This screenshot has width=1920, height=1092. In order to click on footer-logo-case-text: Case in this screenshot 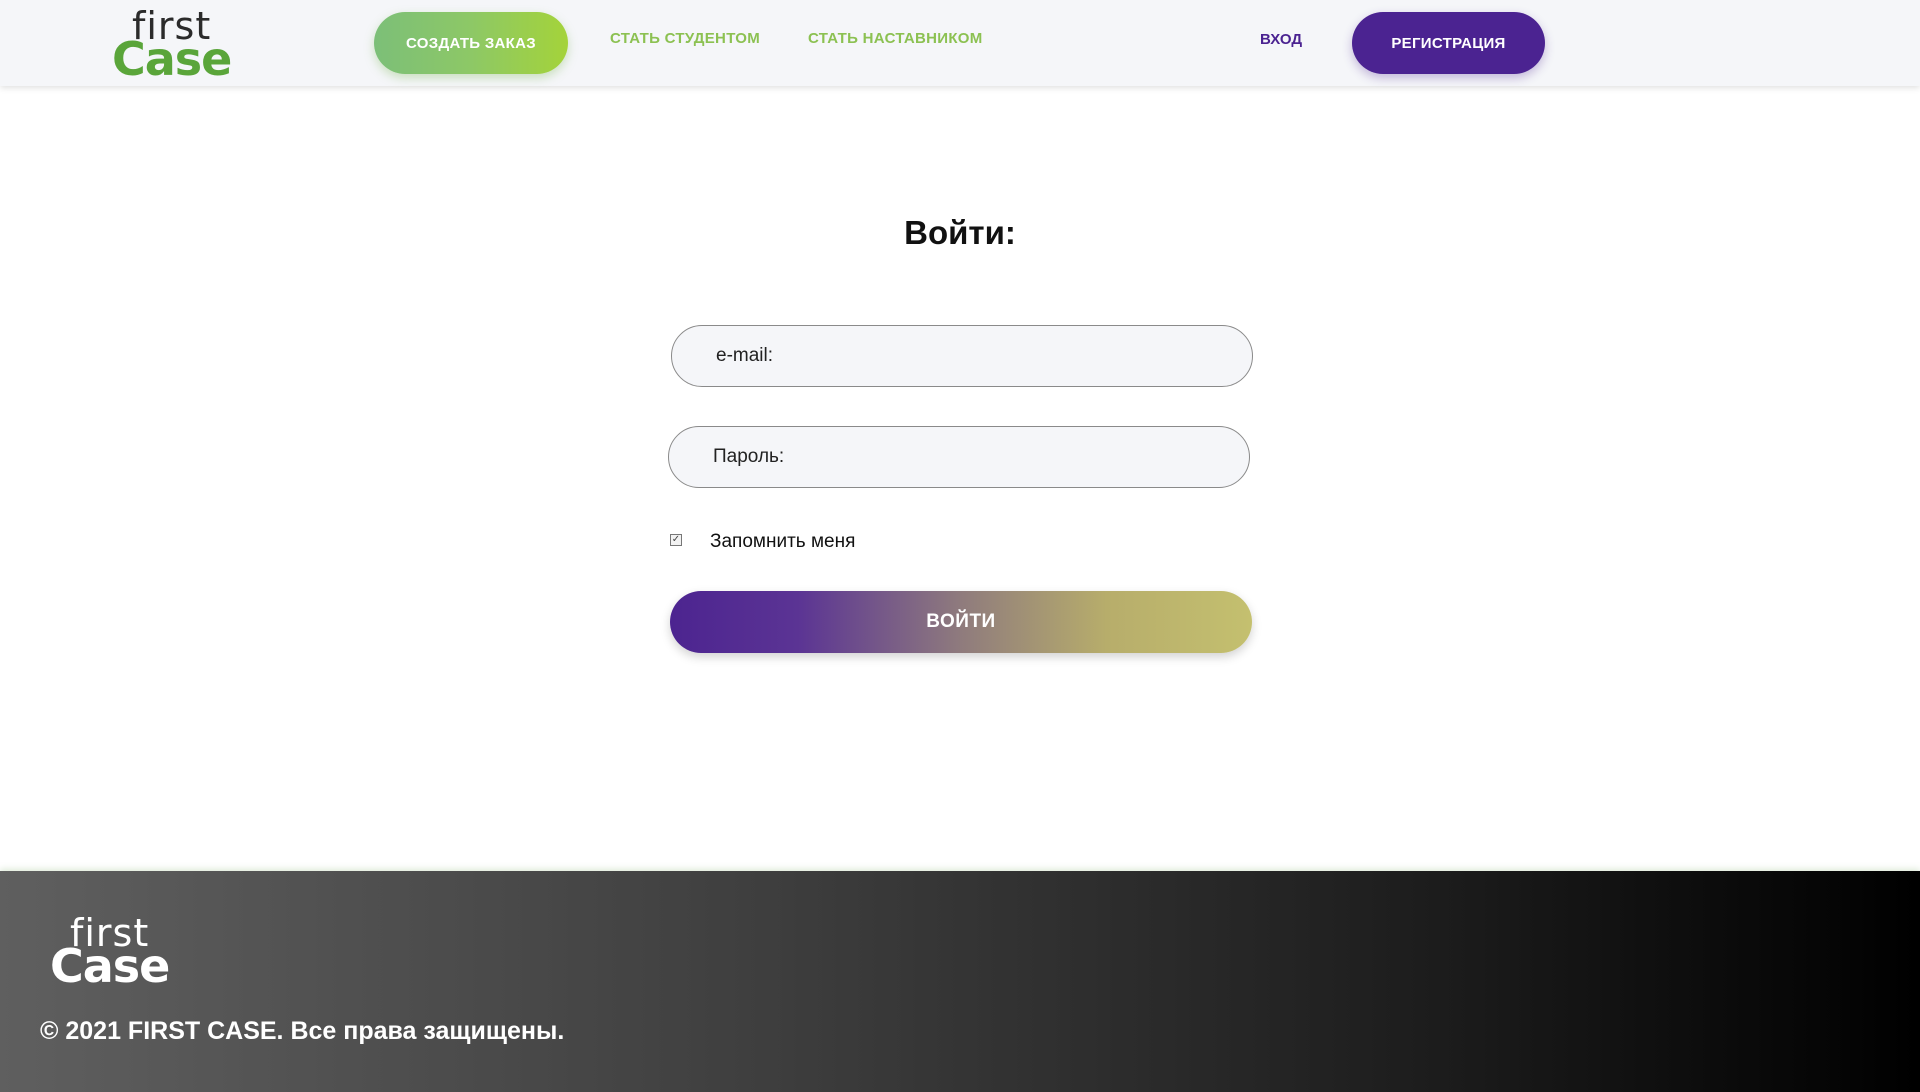, I will do `click(110, 966)`.